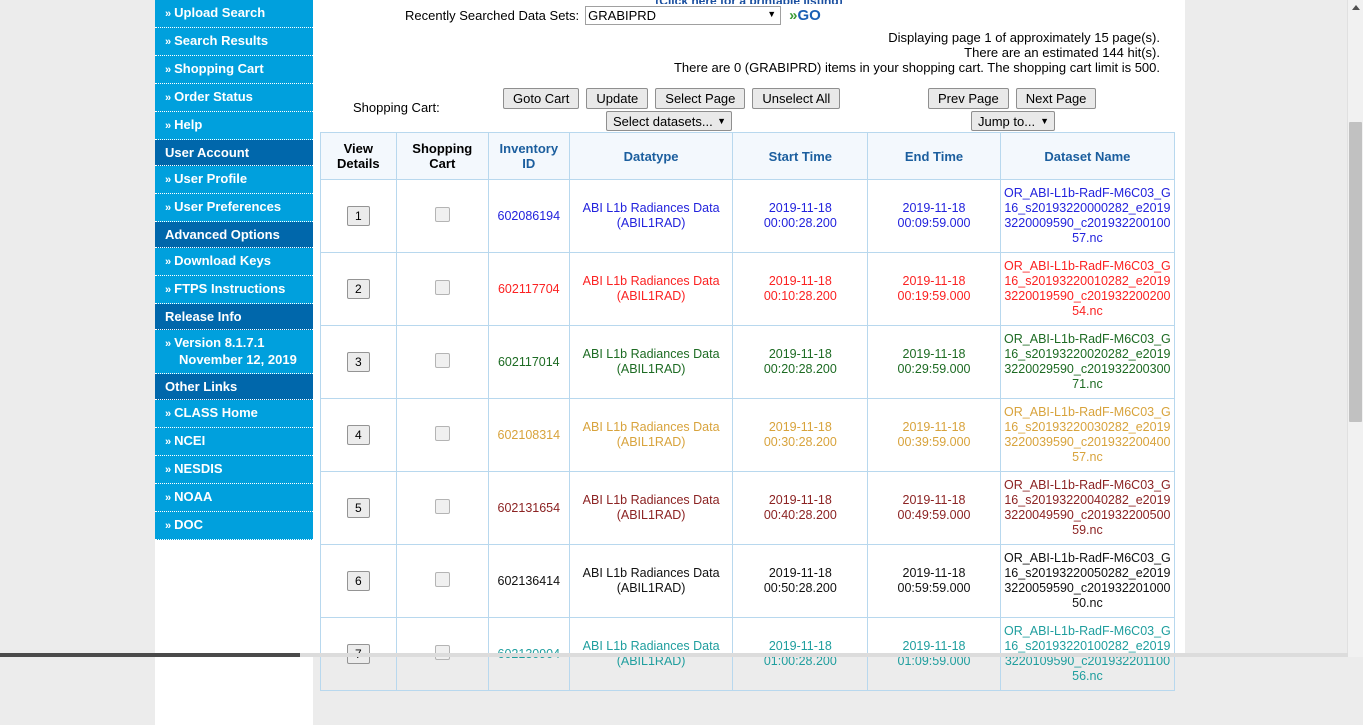 The width and height of the screenshot is (1363, 725). I want to click on view-details-button: 1, so click(358, 216).